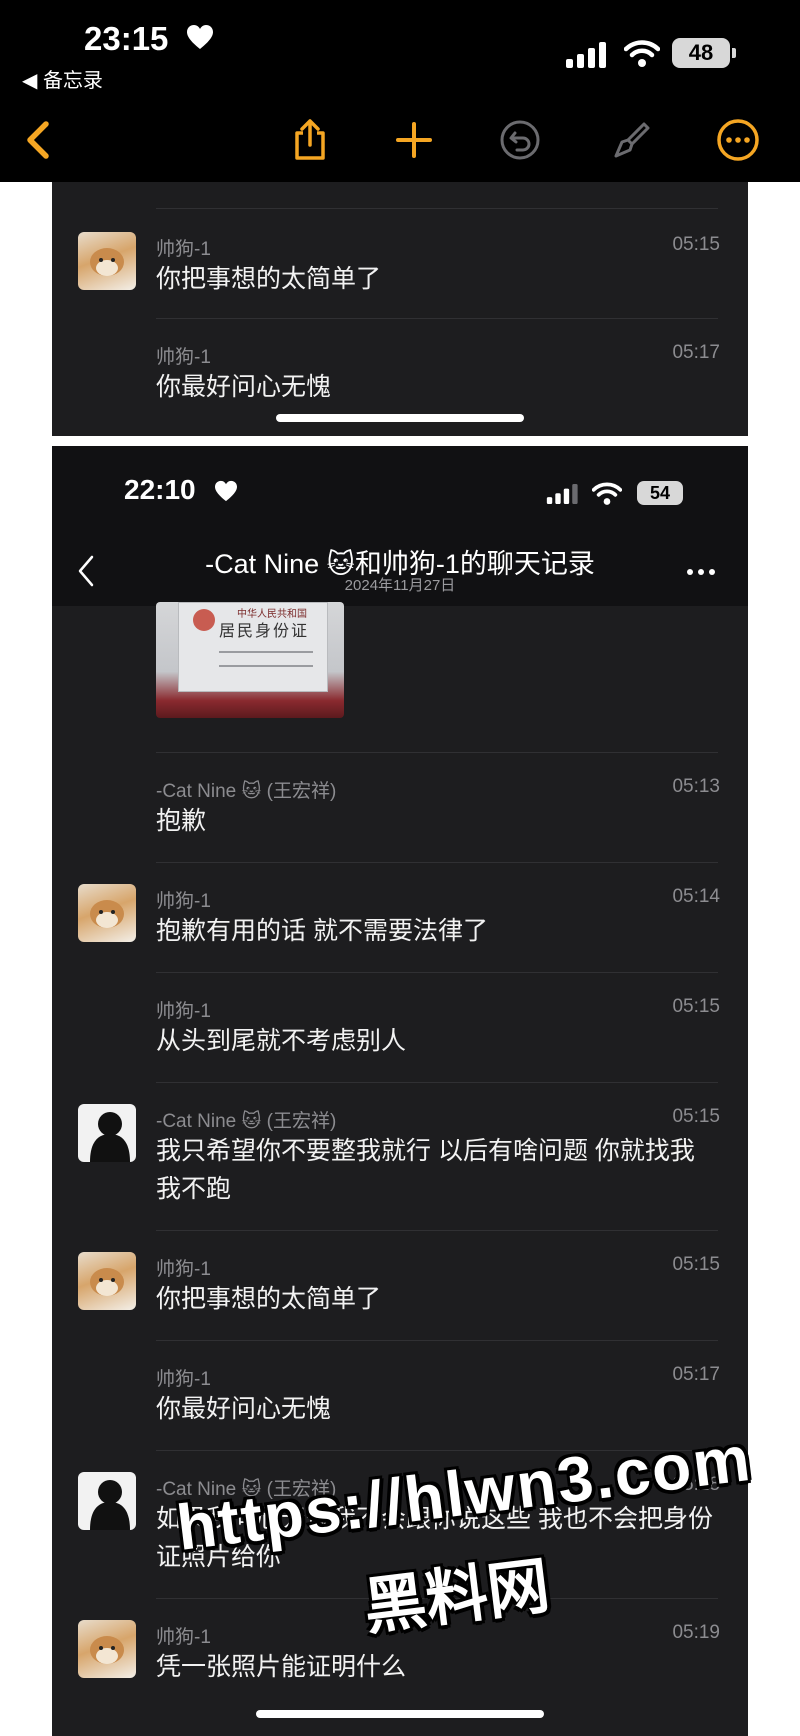 Image resolution: width=800 pixels, height=1736 pixels. I want to click on chevron-left-icon, so click(40, 140).